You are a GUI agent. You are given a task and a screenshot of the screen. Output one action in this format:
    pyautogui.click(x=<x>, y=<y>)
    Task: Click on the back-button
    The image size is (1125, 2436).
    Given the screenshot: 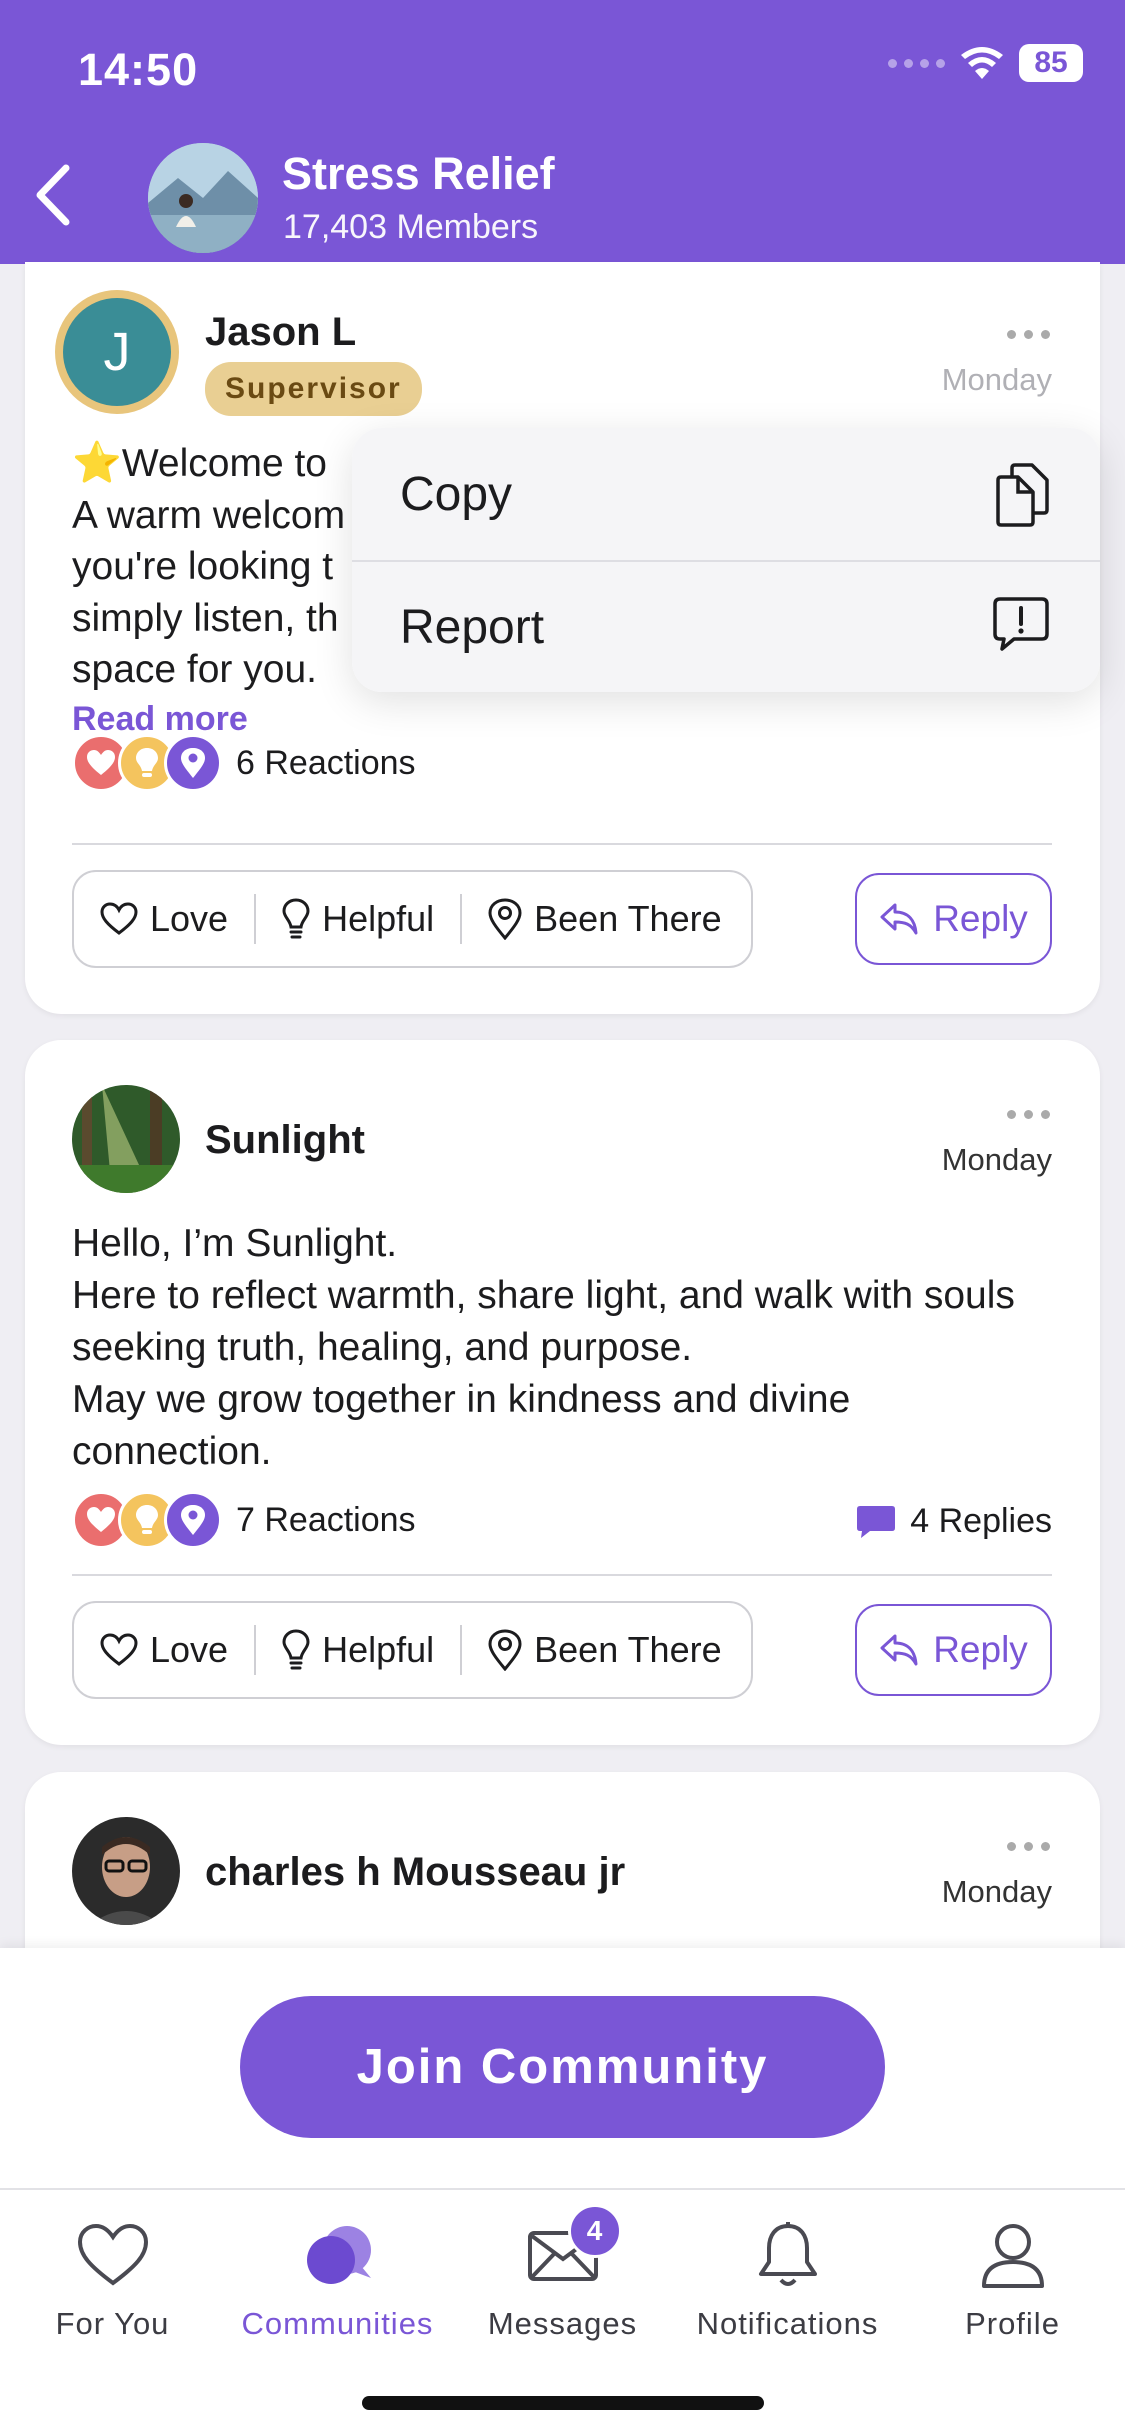 What is the action you would take?
    pyautogui.click(x=52, y=195)
    